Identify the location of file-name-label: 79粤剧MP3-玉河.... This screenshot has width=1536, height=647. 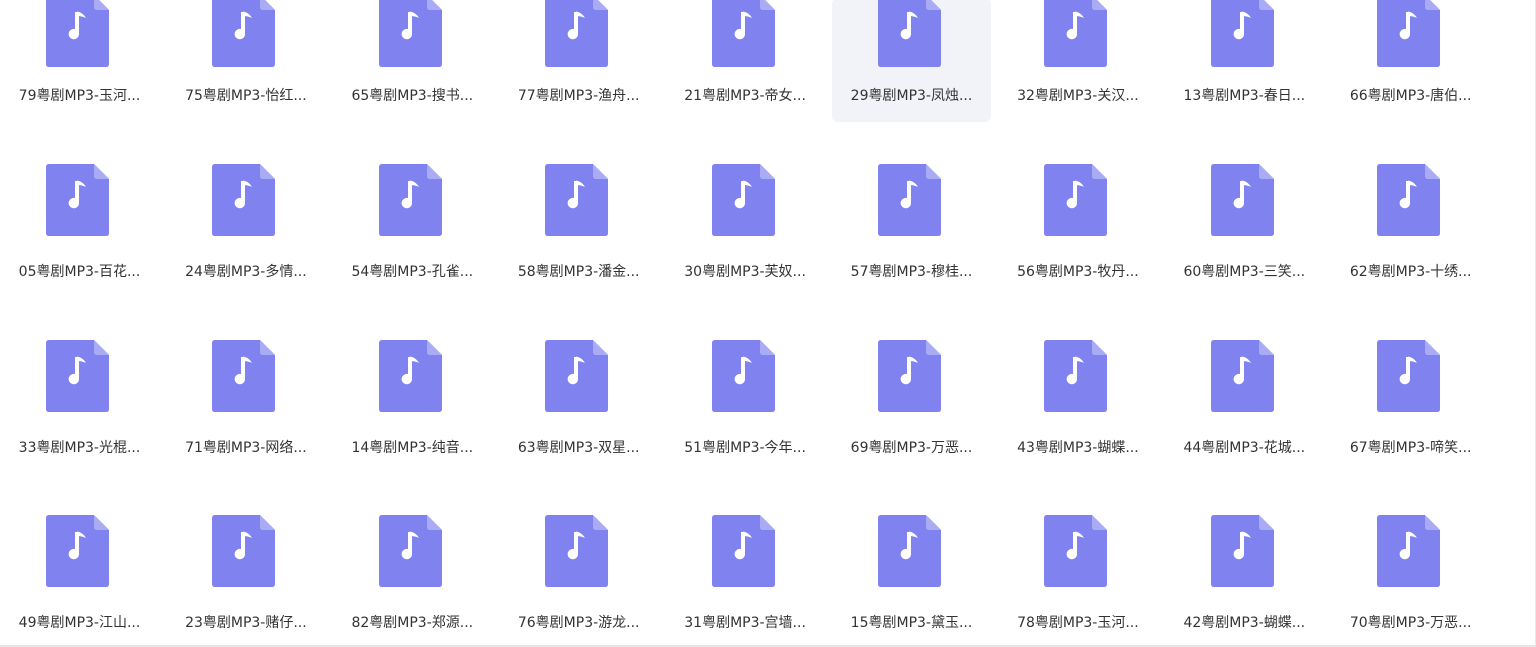
(79, 96).